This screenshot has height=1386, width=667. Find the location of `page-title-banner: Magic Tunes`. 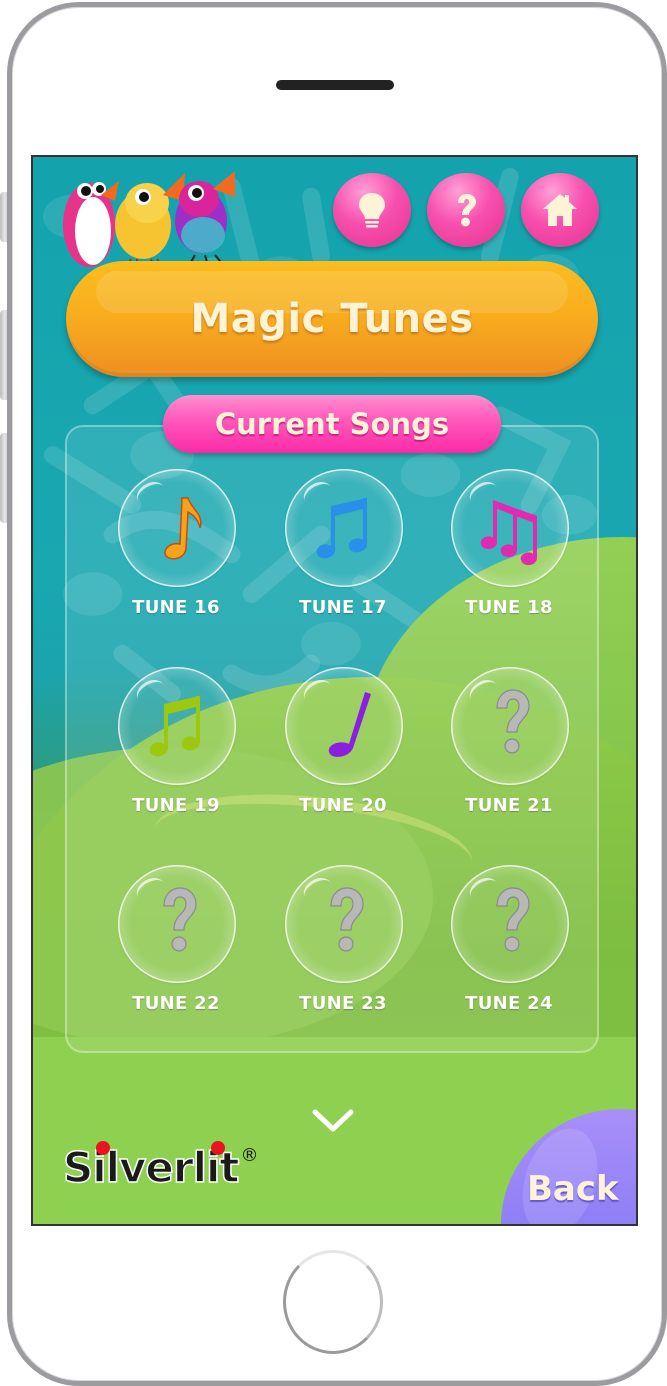

page-title-banner: Magic Tunes is located at coordinates (332, 319).